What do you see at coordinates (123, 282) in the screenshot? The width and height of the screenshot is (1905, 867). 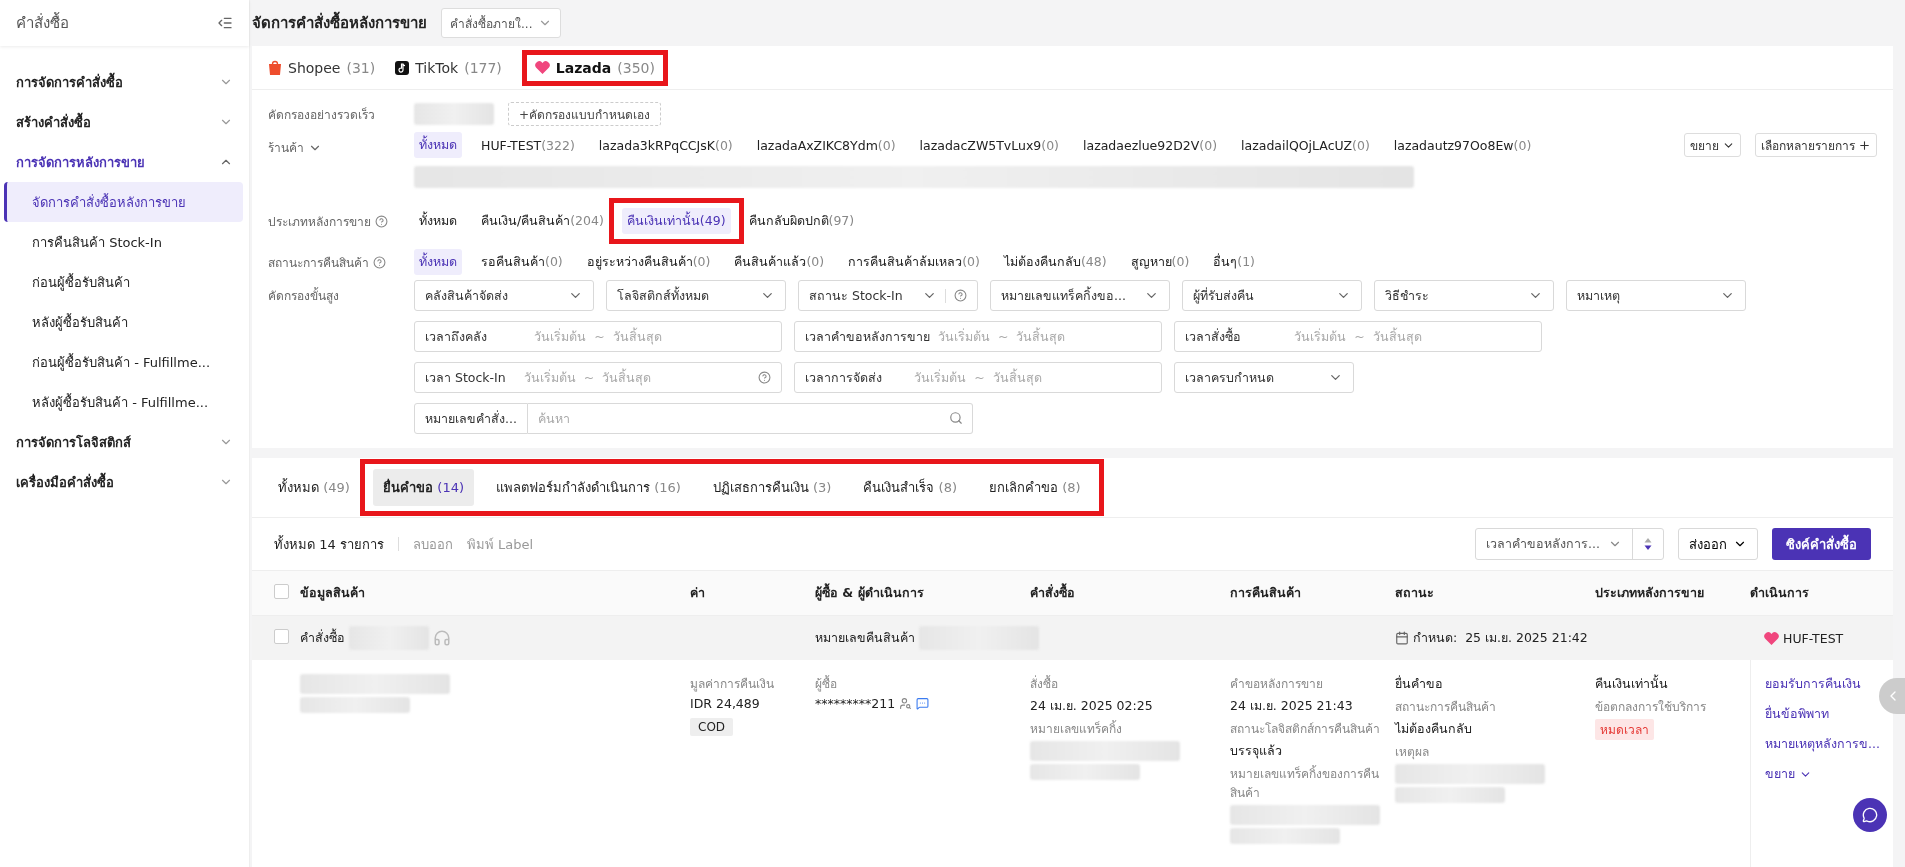 I see `menu-item: ก่อนผู้ซื้อรับสินค้า` at bounding box center [123, 282].